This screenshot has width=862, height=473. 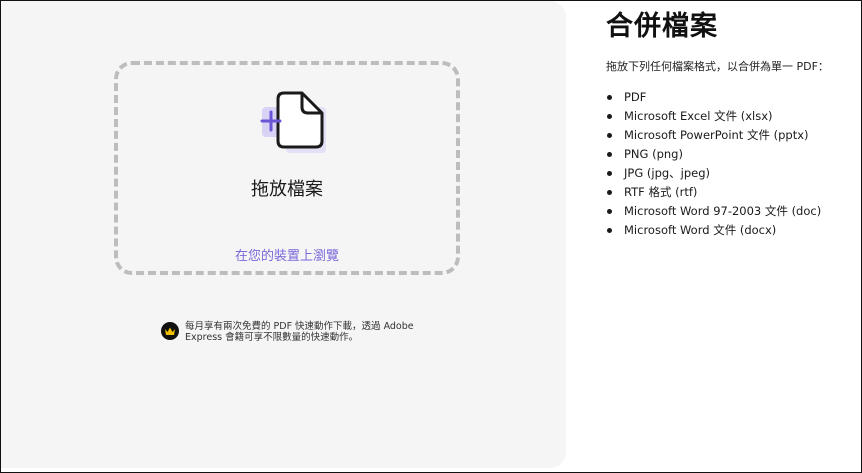 I want to click on list-item: Microsoft Word 97-2003 文件 (doc), so click(x=713, y=211).